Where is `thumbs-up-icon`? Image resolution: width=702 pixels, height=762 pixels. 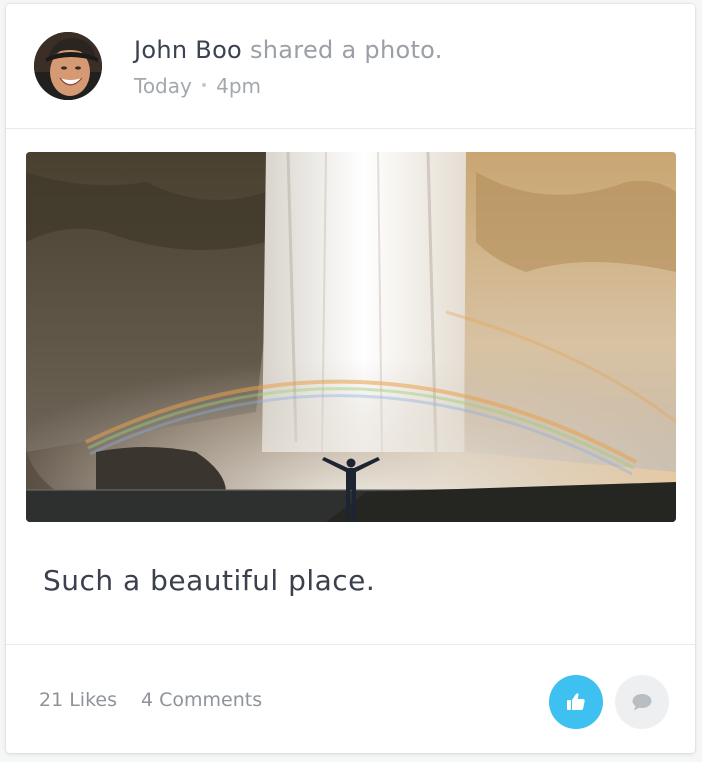 thumbs-up-icon is located at coordinates (576, 701).